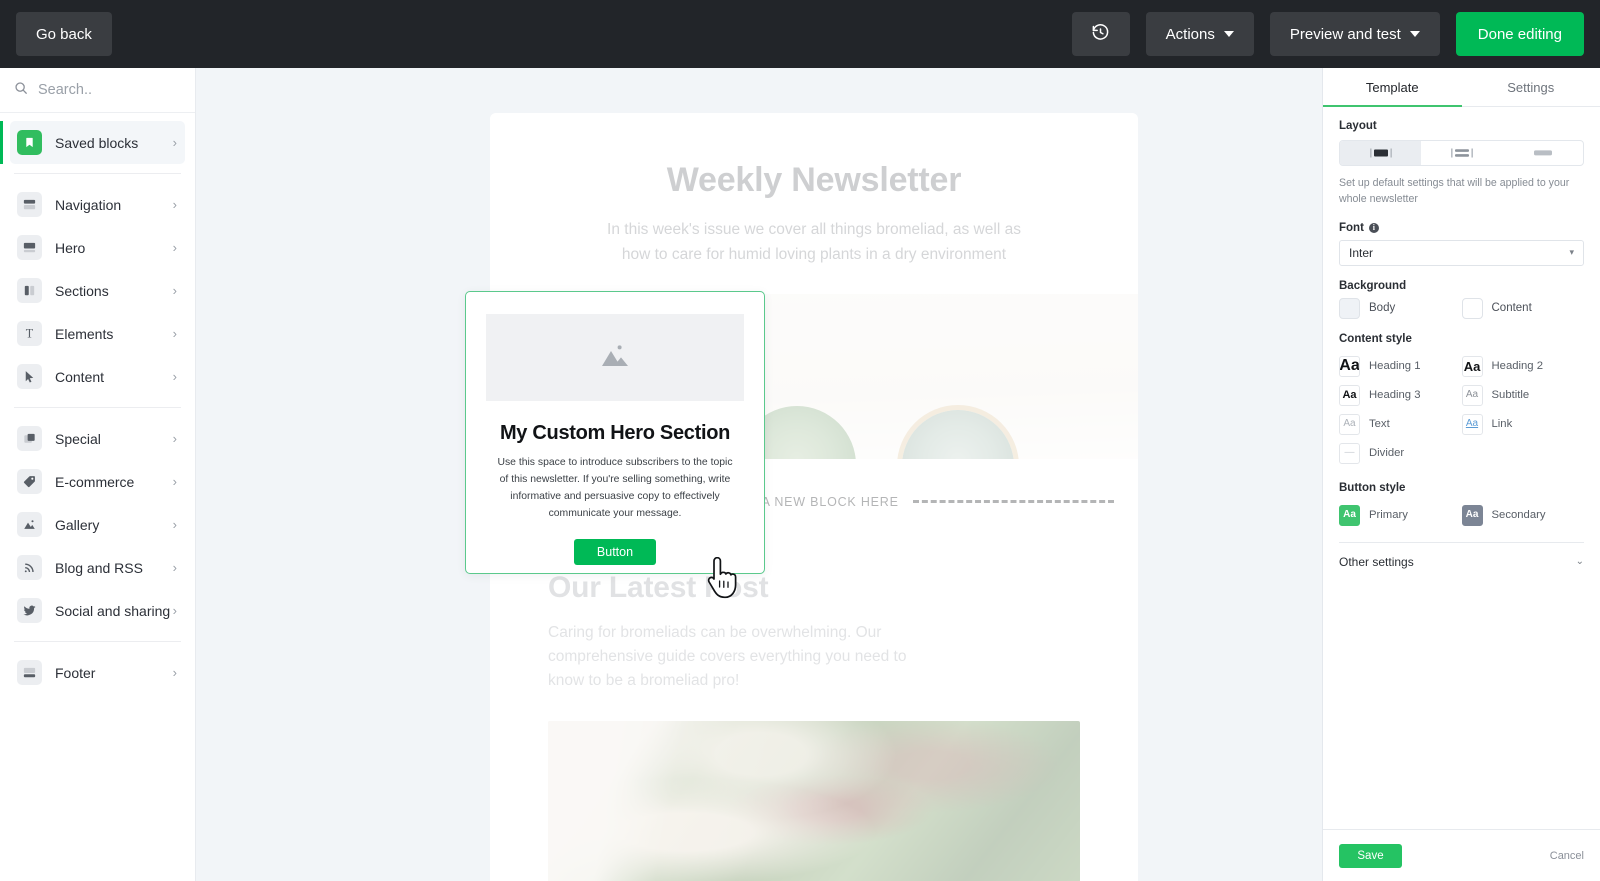  I want to click on link-swatch: Aa, so click(1472, 424).